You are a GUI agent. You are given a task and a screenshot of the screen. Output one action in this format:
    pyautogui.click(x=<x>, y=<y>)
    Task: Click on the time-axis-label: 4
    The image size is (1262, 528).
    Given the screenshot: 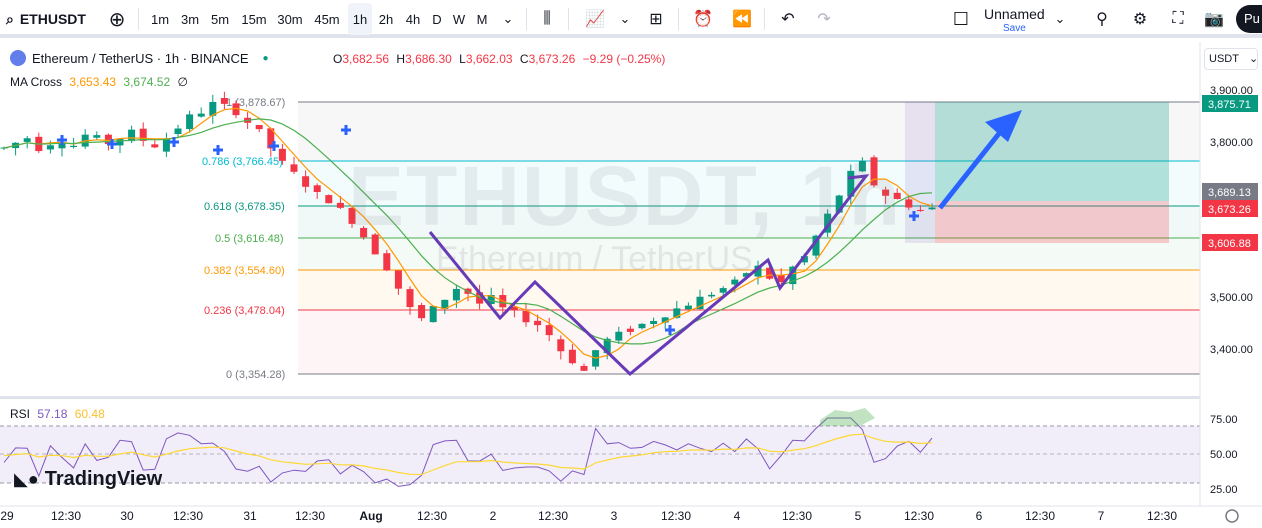 What is the action you would take?
    pyautogui.click(x=737, y=516)
    